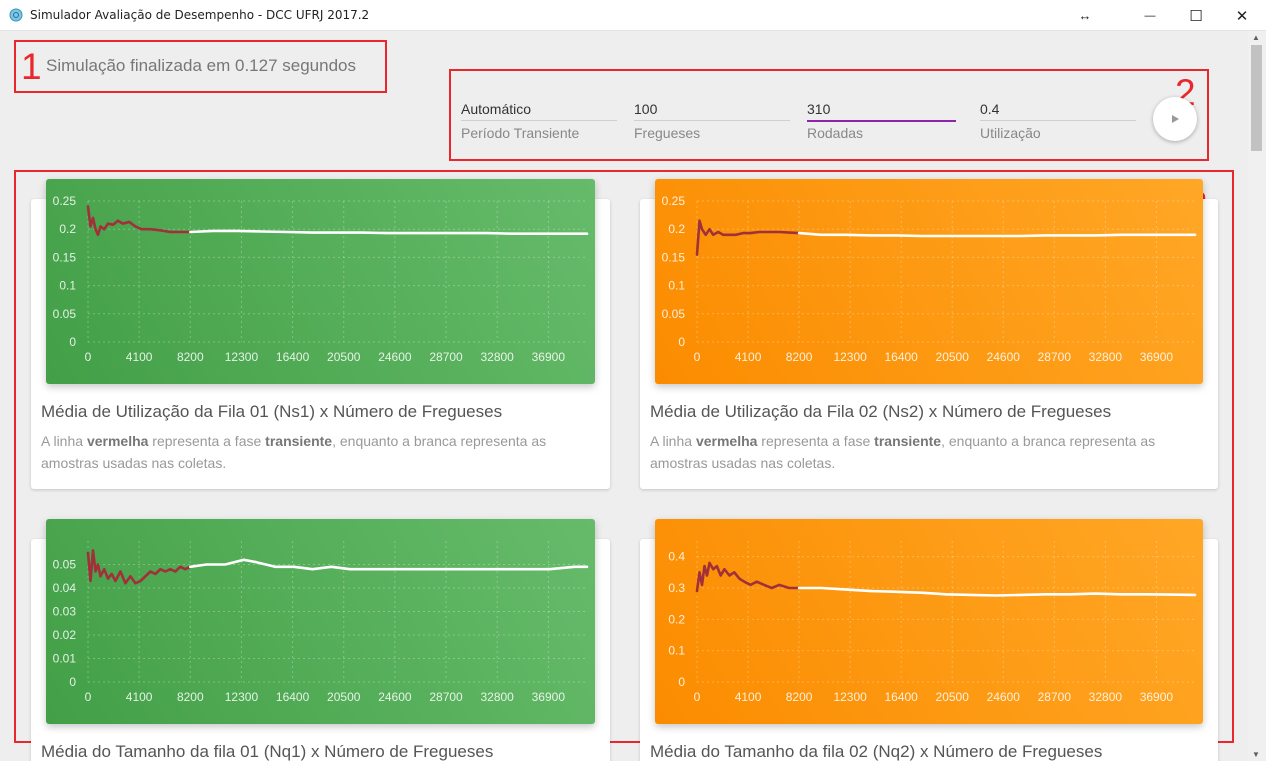 Image resolution: width=1266 pixels, height=761 pixels. Describe the element at coordinates (65, 257) in the screenshot. I see `y-tick-label: 0.15` at that location.